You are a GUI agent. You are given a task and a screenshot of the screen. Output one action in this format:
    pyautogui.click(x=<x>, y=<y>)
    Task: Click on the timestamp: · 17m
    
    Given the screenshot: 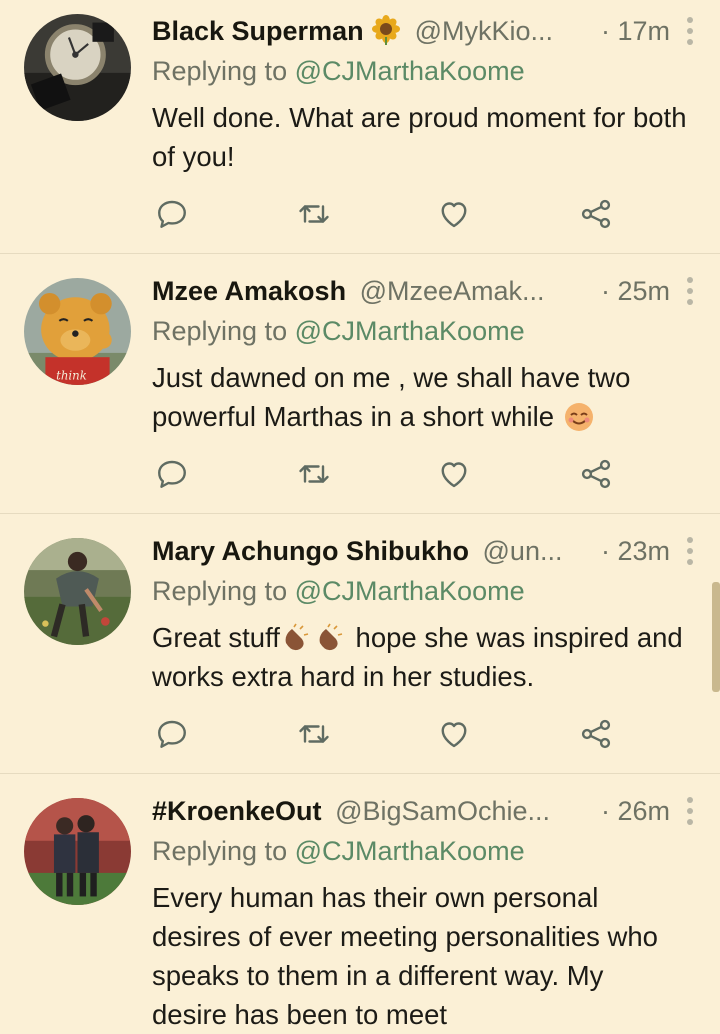 What is the action you would take?
    pyautogui.click(x=635, y=31)
    